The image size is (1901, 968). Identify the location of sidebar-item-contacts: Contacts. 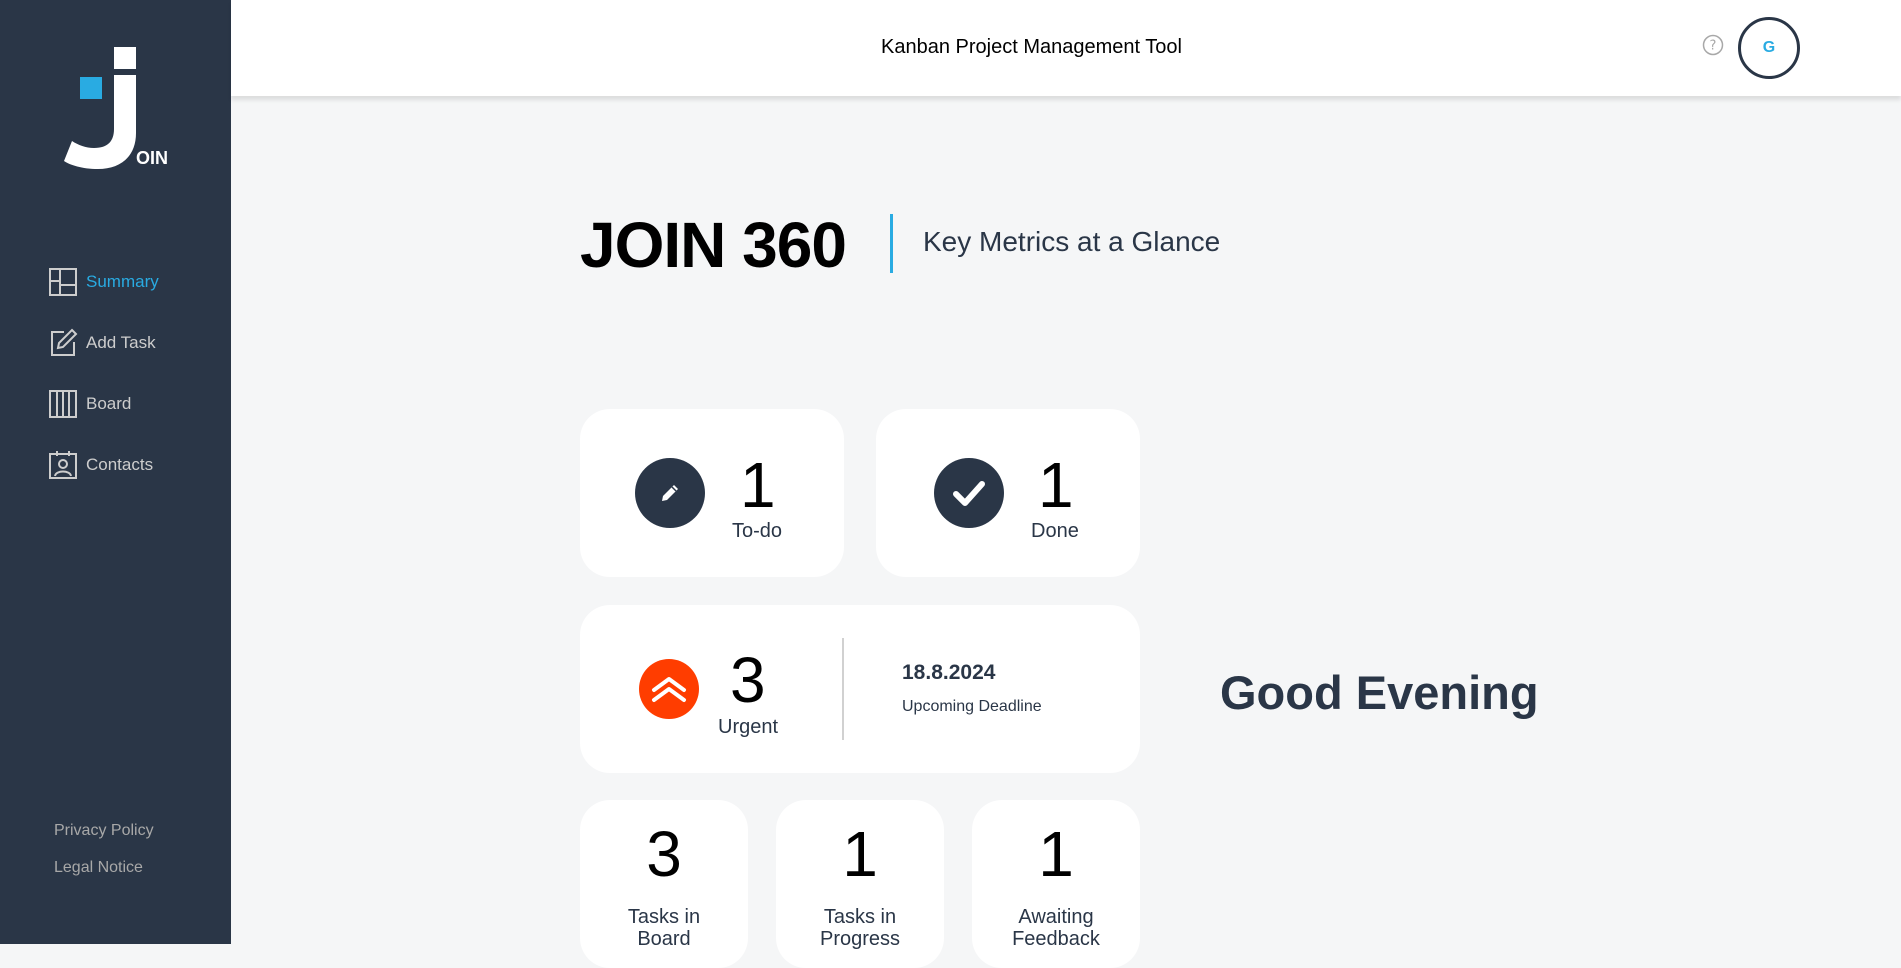
(103, 465).